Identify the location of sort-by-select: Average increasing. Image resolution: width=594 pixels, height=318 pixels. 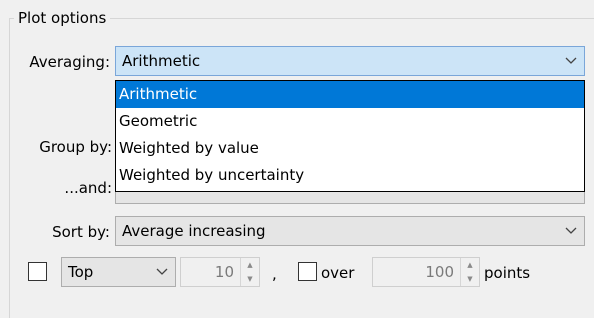
(350, 231).